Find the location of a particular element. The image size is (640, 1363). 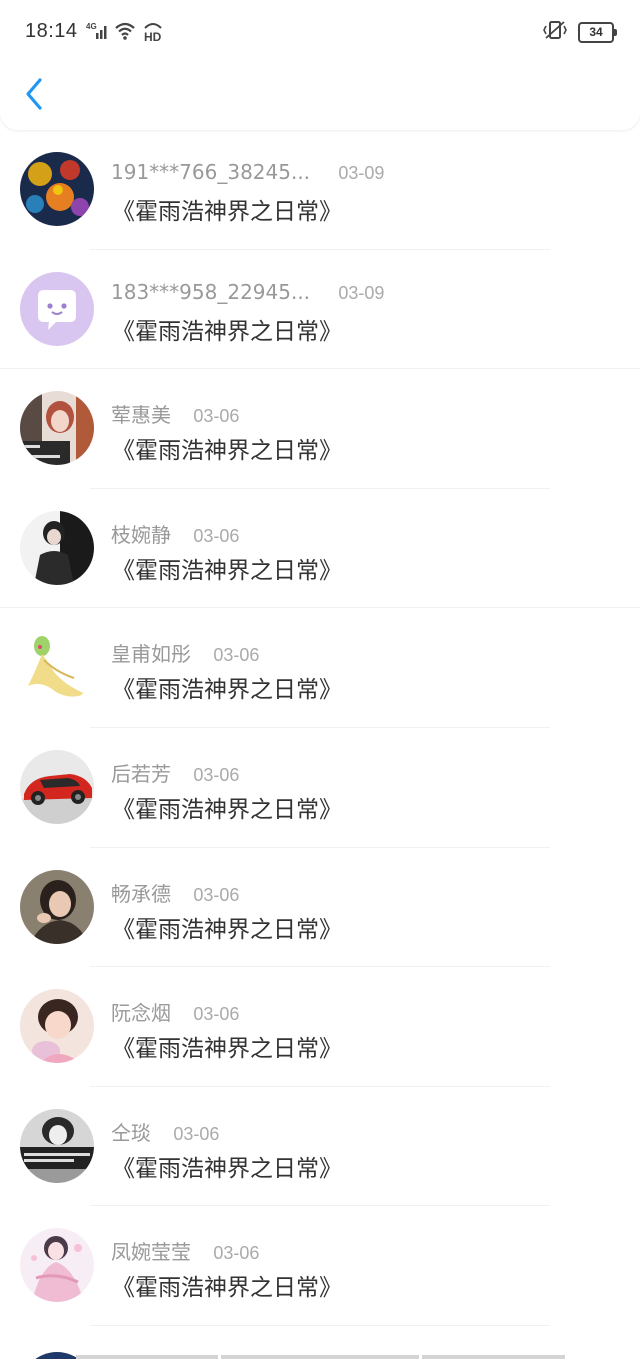

chevron-left-icon is located at coordinates (34, 94).